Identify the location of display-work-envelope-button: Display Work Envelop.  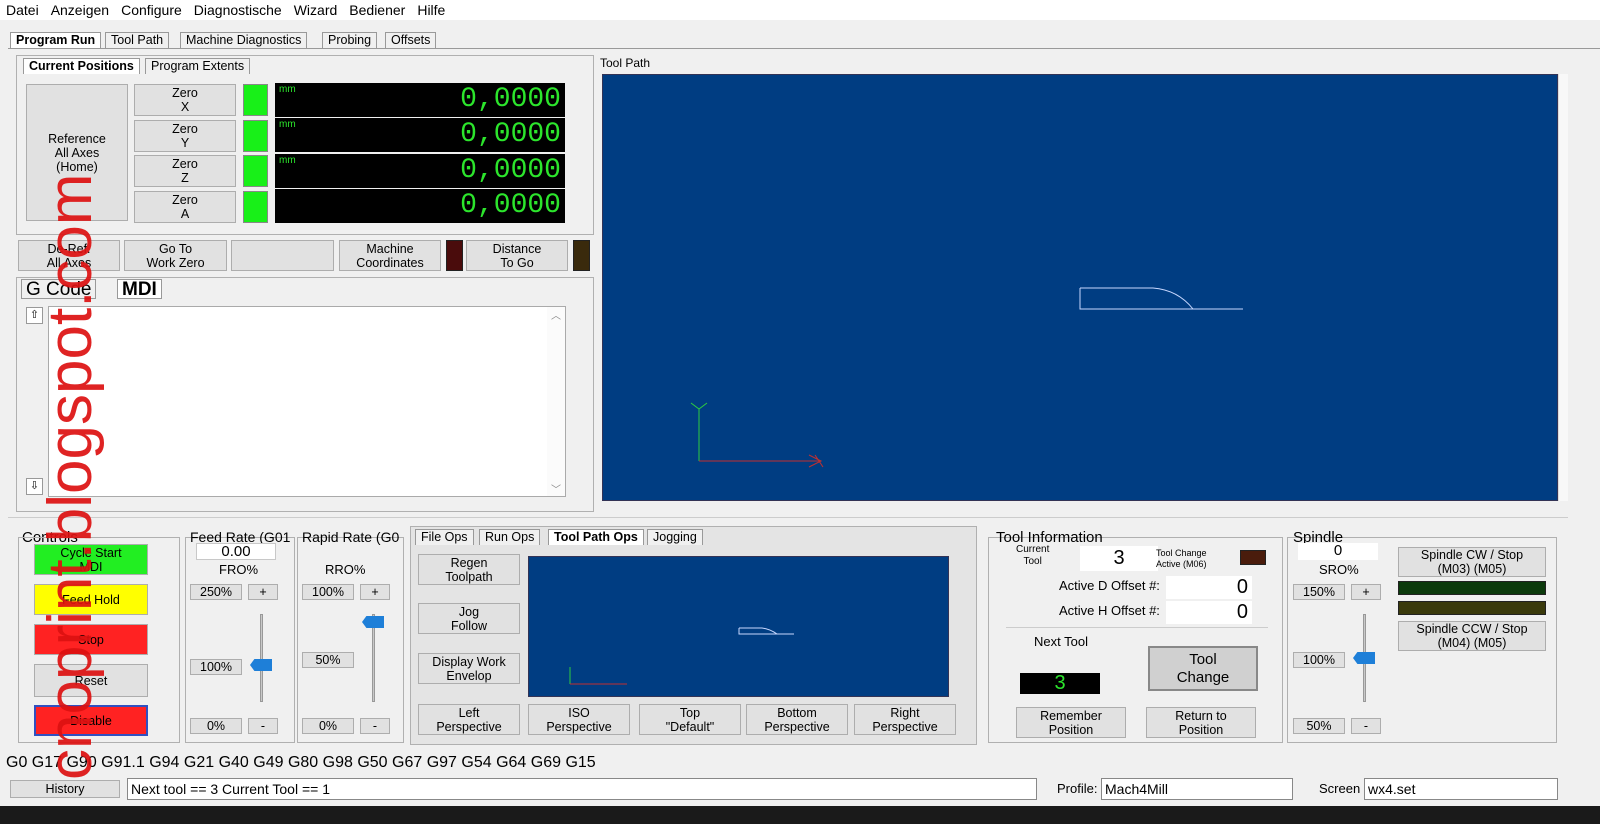
(469, 668).